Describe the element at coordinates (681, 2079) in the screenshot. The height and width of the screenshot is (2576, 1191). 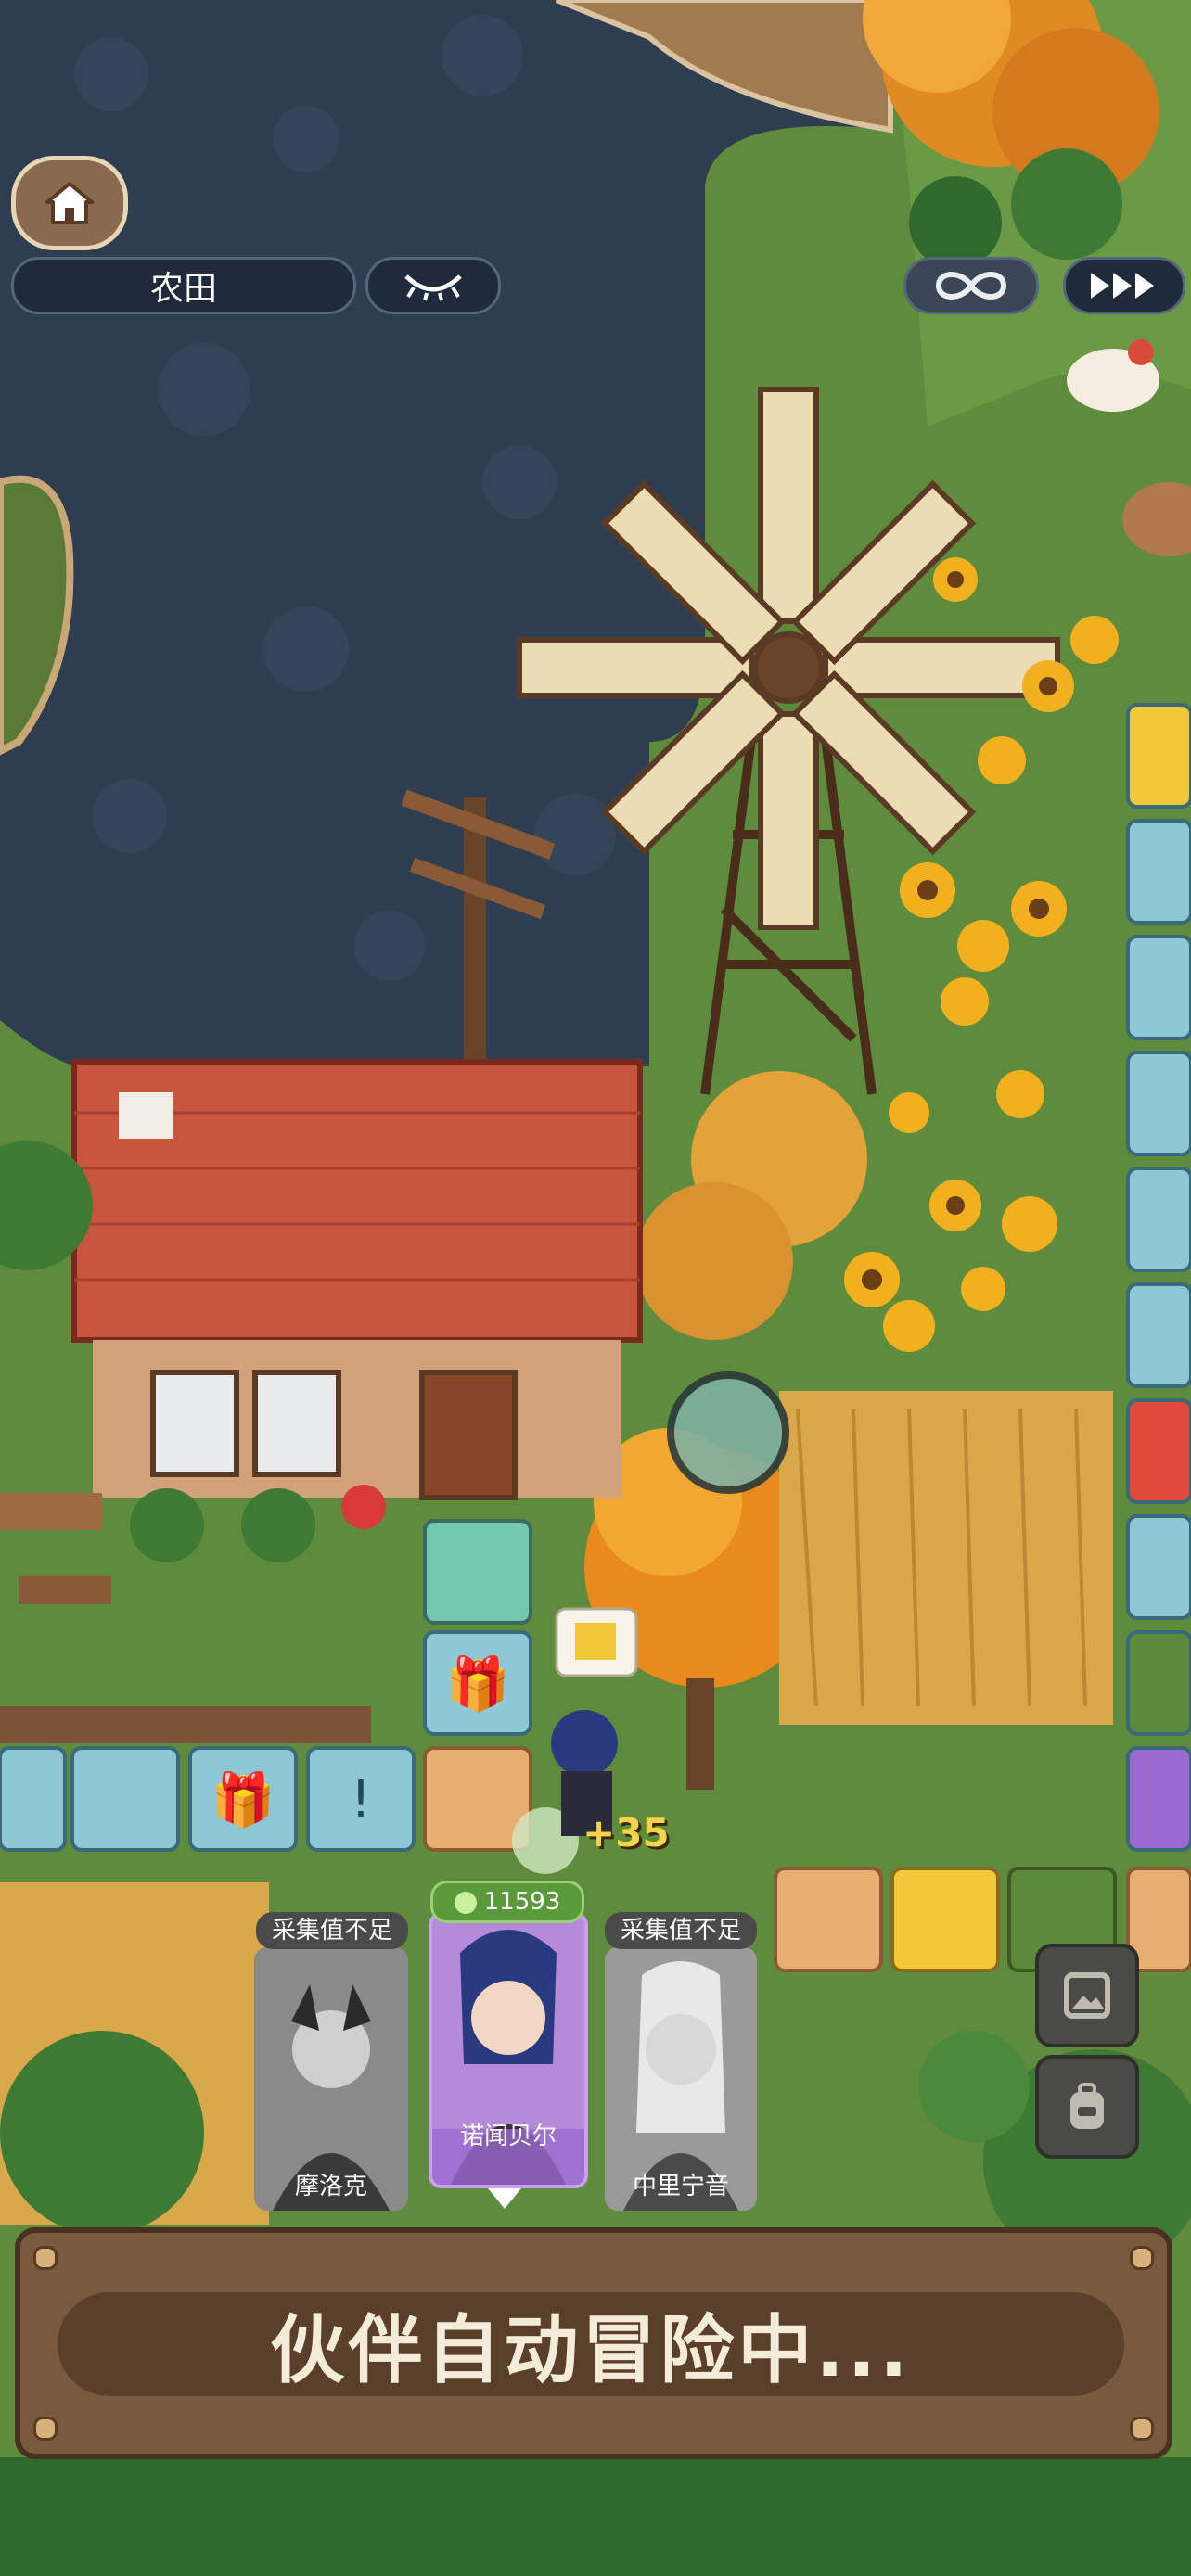
I see `partner-card: 中里宁音` at that location.